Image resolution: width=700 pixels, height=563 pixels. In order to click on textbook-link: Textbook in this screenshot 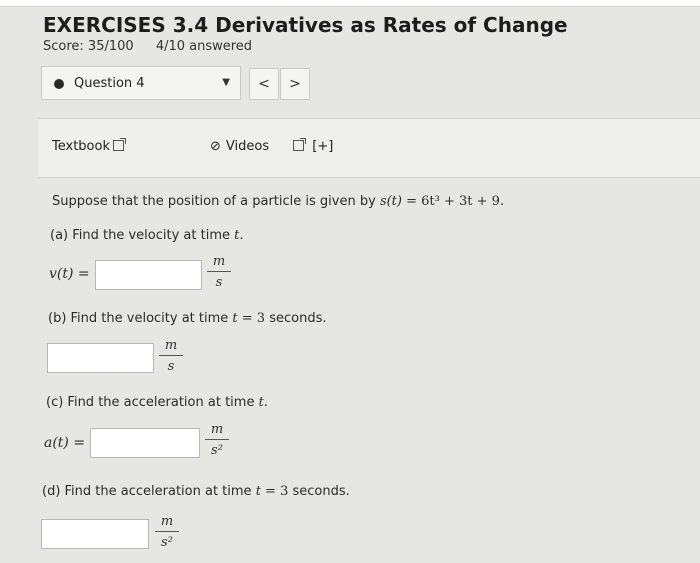, I will do `click(89, 146)`.